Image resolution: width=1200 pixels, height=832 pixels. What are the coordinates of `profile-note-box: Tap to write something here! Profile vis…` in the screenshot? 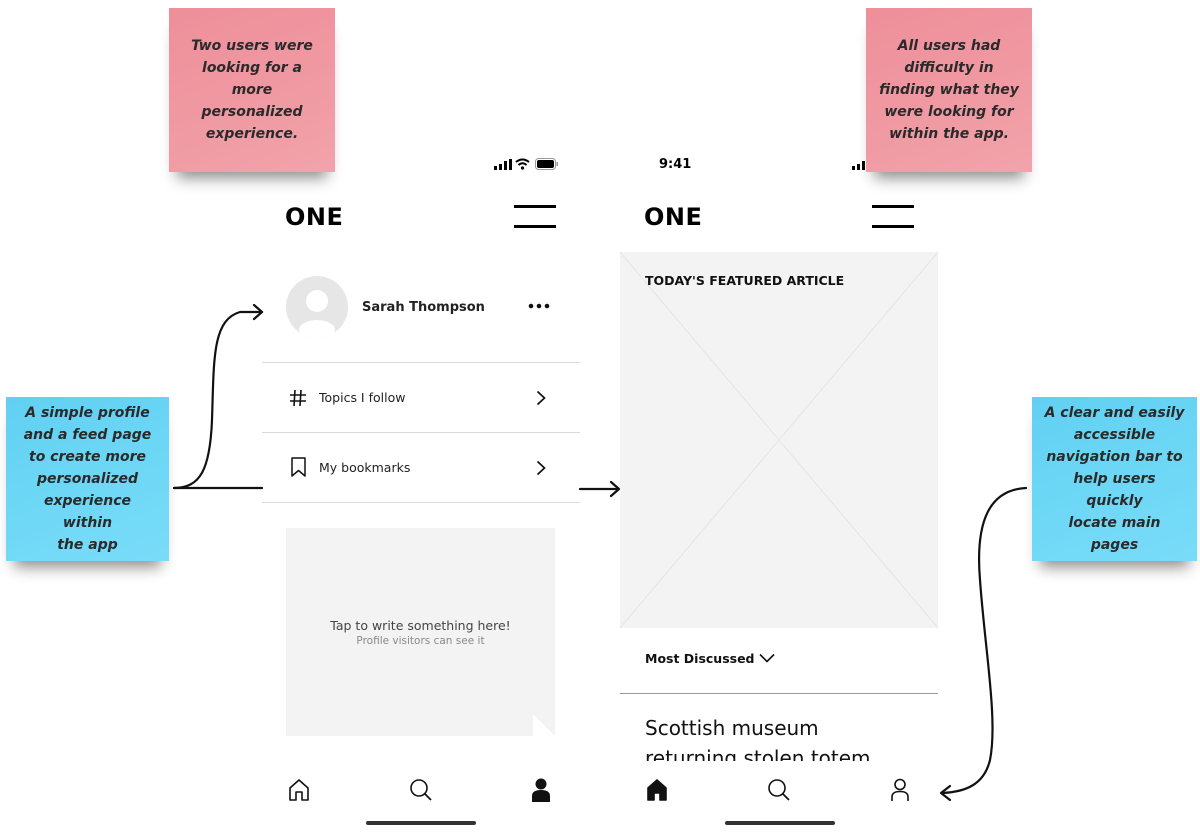 It's located at (420, 632).